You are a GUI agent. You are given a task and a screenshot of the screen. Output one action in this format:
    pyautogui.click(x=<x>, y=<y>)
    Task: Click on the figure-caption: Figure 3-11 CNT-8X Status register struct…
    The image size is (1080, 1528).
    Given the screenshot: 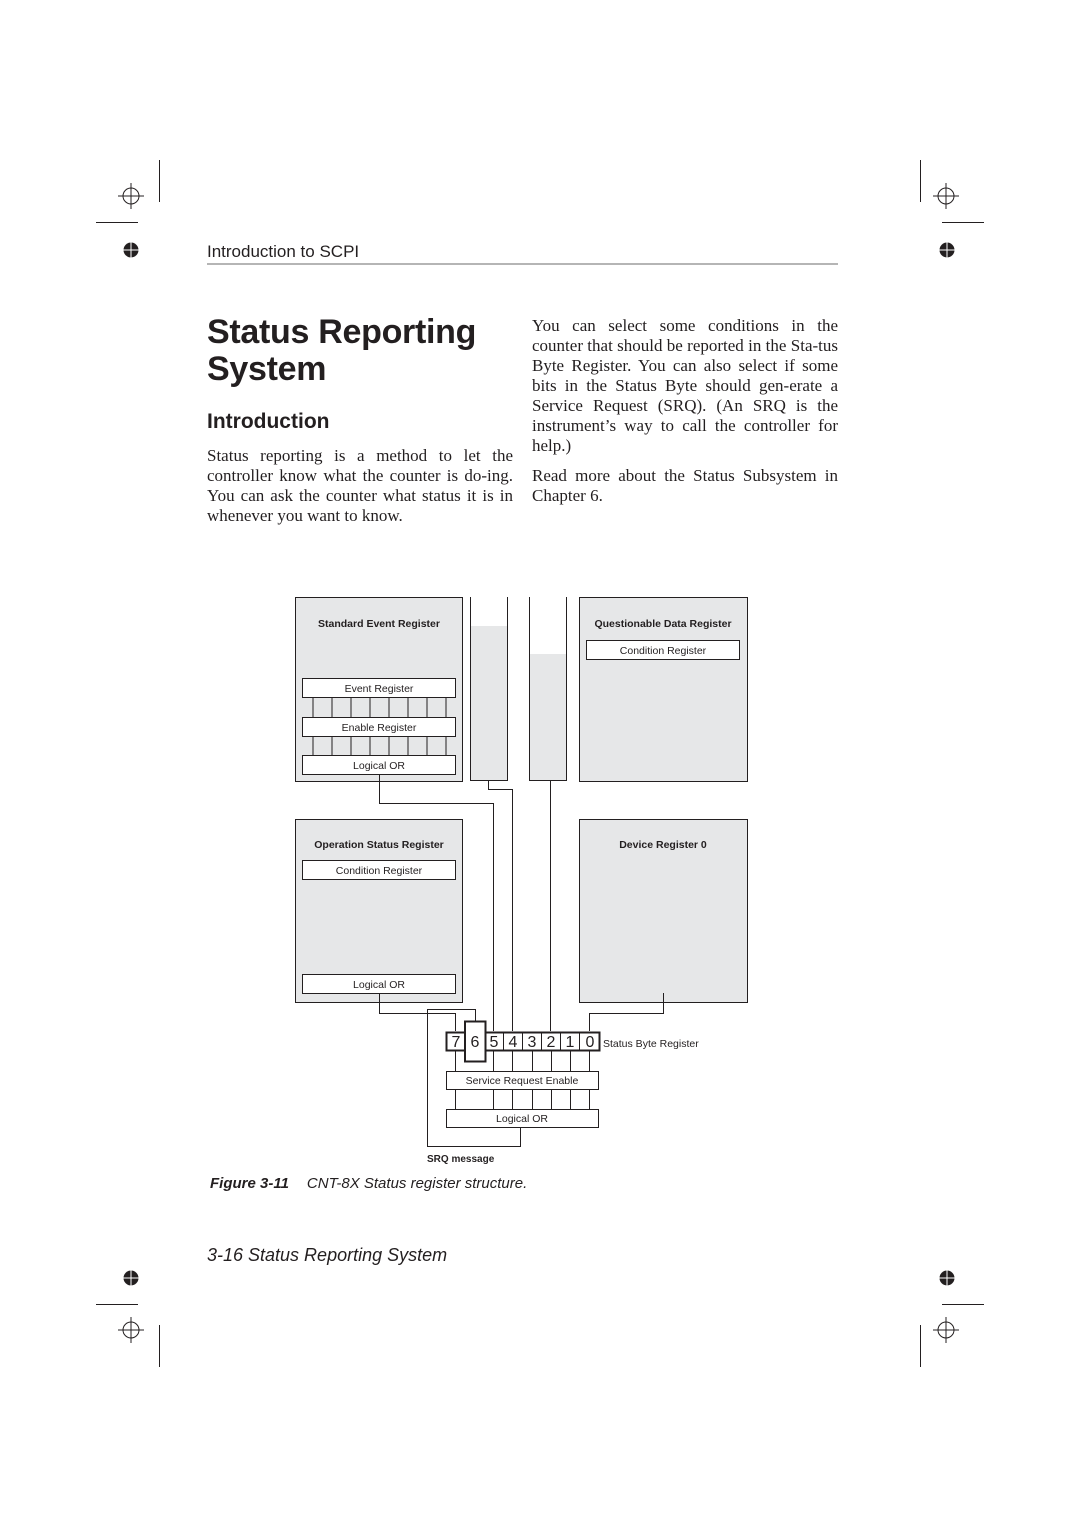 What is the action you would take?
    pyautogui.click(x=368, y=1183)
    